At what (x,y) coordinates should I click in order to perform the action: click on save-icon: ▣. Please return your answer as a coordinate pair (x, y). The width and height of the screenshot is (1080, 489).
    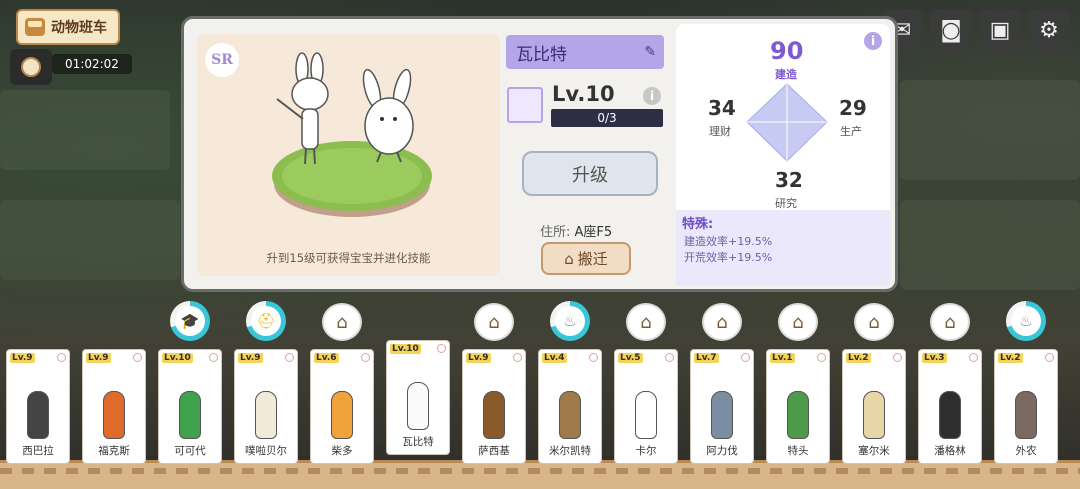
    Looking at the image, I should click on (1000, 30).